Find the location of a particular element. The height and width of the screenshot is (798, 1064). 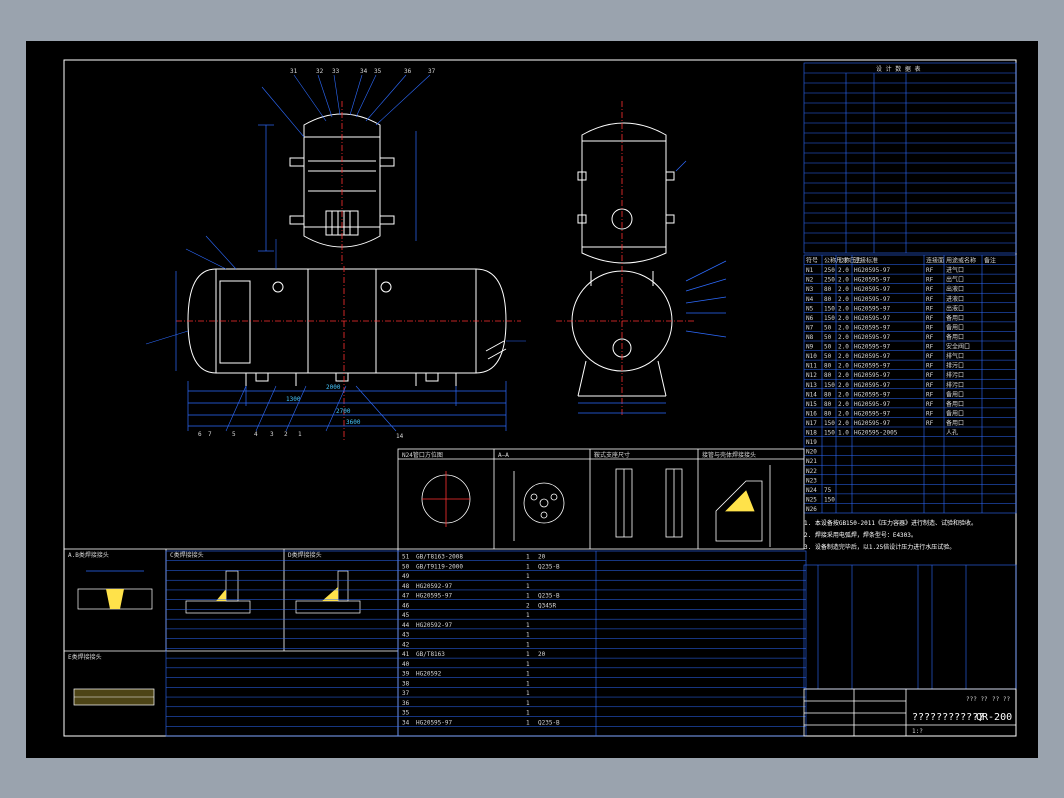

note-3: 3. 设备制造完毕后，以1.25倍设计压力进行水压试验。 is located at coordinates (879, 547).